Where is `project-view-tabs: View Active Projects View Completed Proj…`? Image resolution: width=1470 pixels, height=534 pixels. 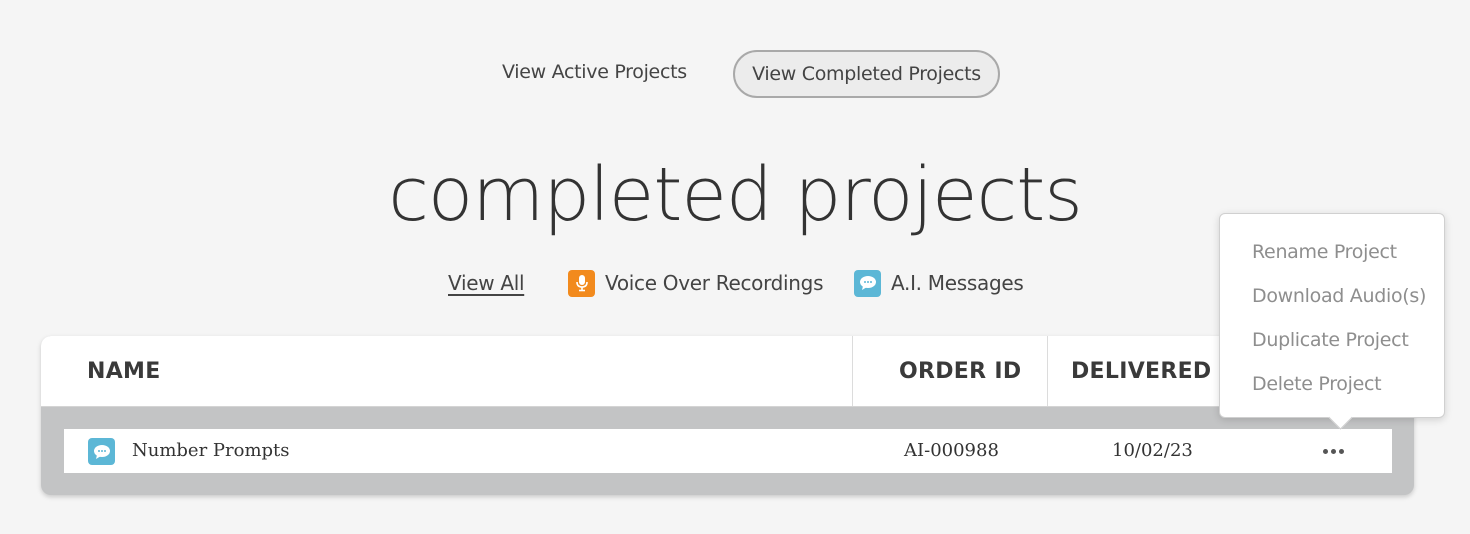
project-view-tabs: View Active Projects View Completed Proj… is located at coordinates (735, 74).